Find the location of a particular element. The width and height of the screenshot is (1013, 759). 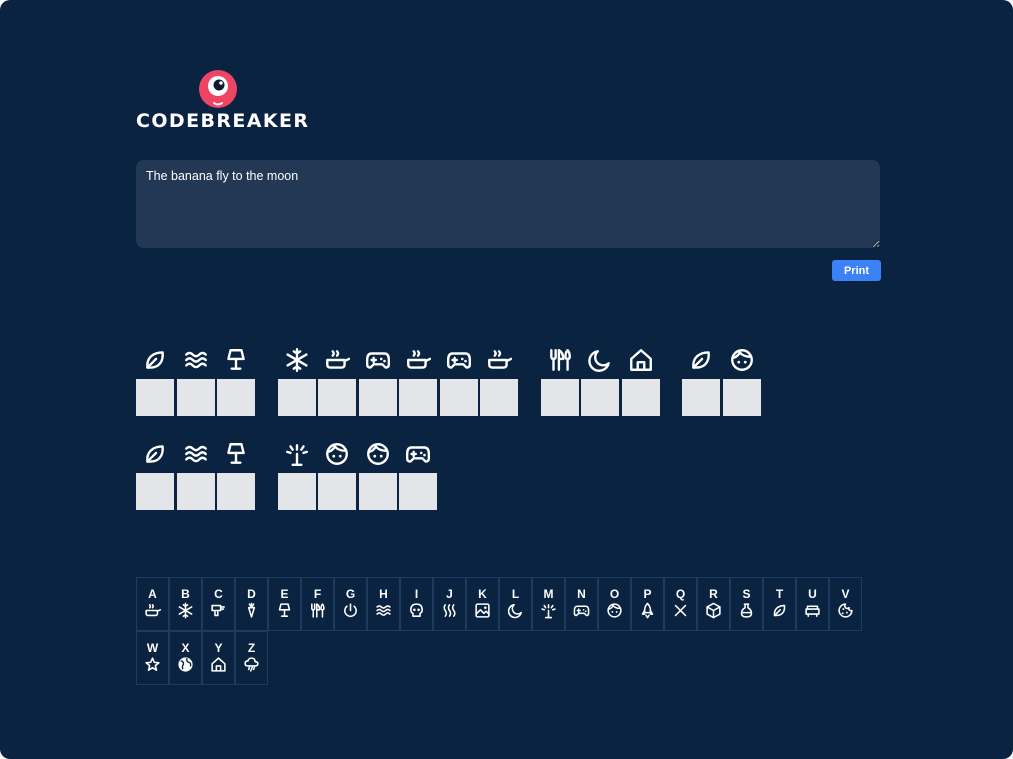

key-cell-r: R is located at coordinates (713, 604).